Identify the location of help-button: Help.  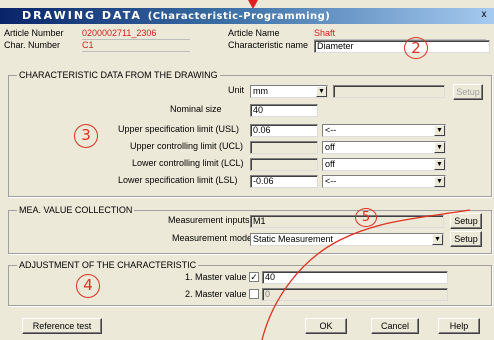
(459, 326).